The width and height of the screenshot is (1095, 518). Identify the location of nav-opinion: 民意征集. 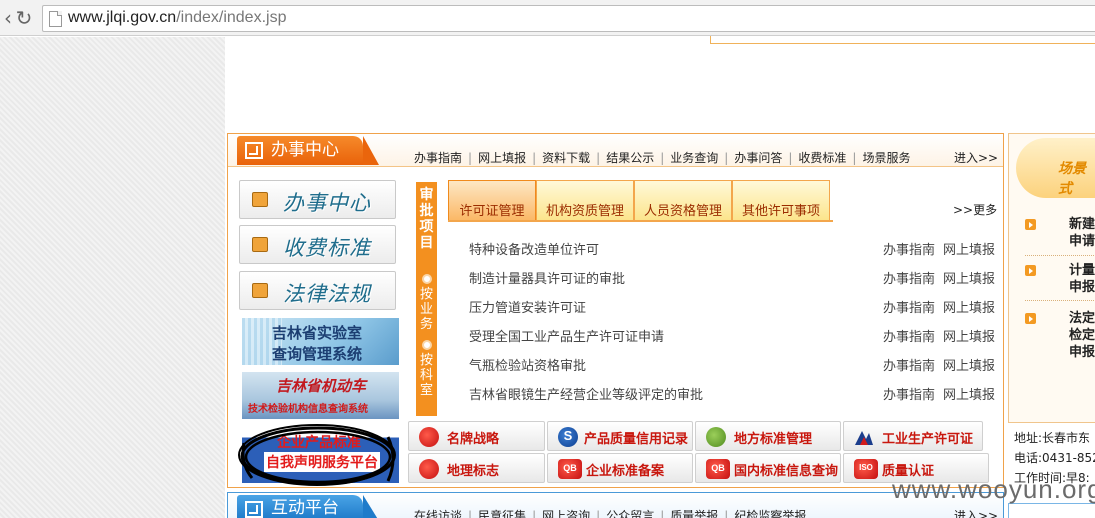
(502, 513).